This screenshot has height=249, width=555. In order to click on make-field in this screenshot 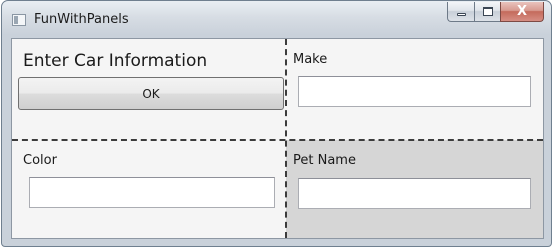, I will do `click(414, 91)`.